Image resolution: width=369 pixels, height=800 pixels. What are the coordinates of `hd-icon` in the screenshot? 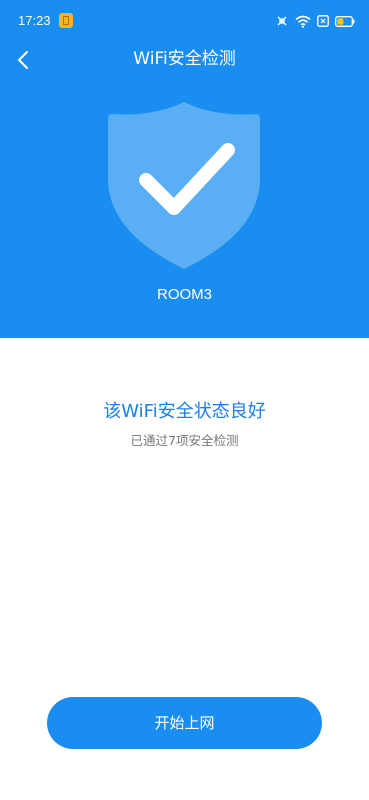 It's located at (282, 21).